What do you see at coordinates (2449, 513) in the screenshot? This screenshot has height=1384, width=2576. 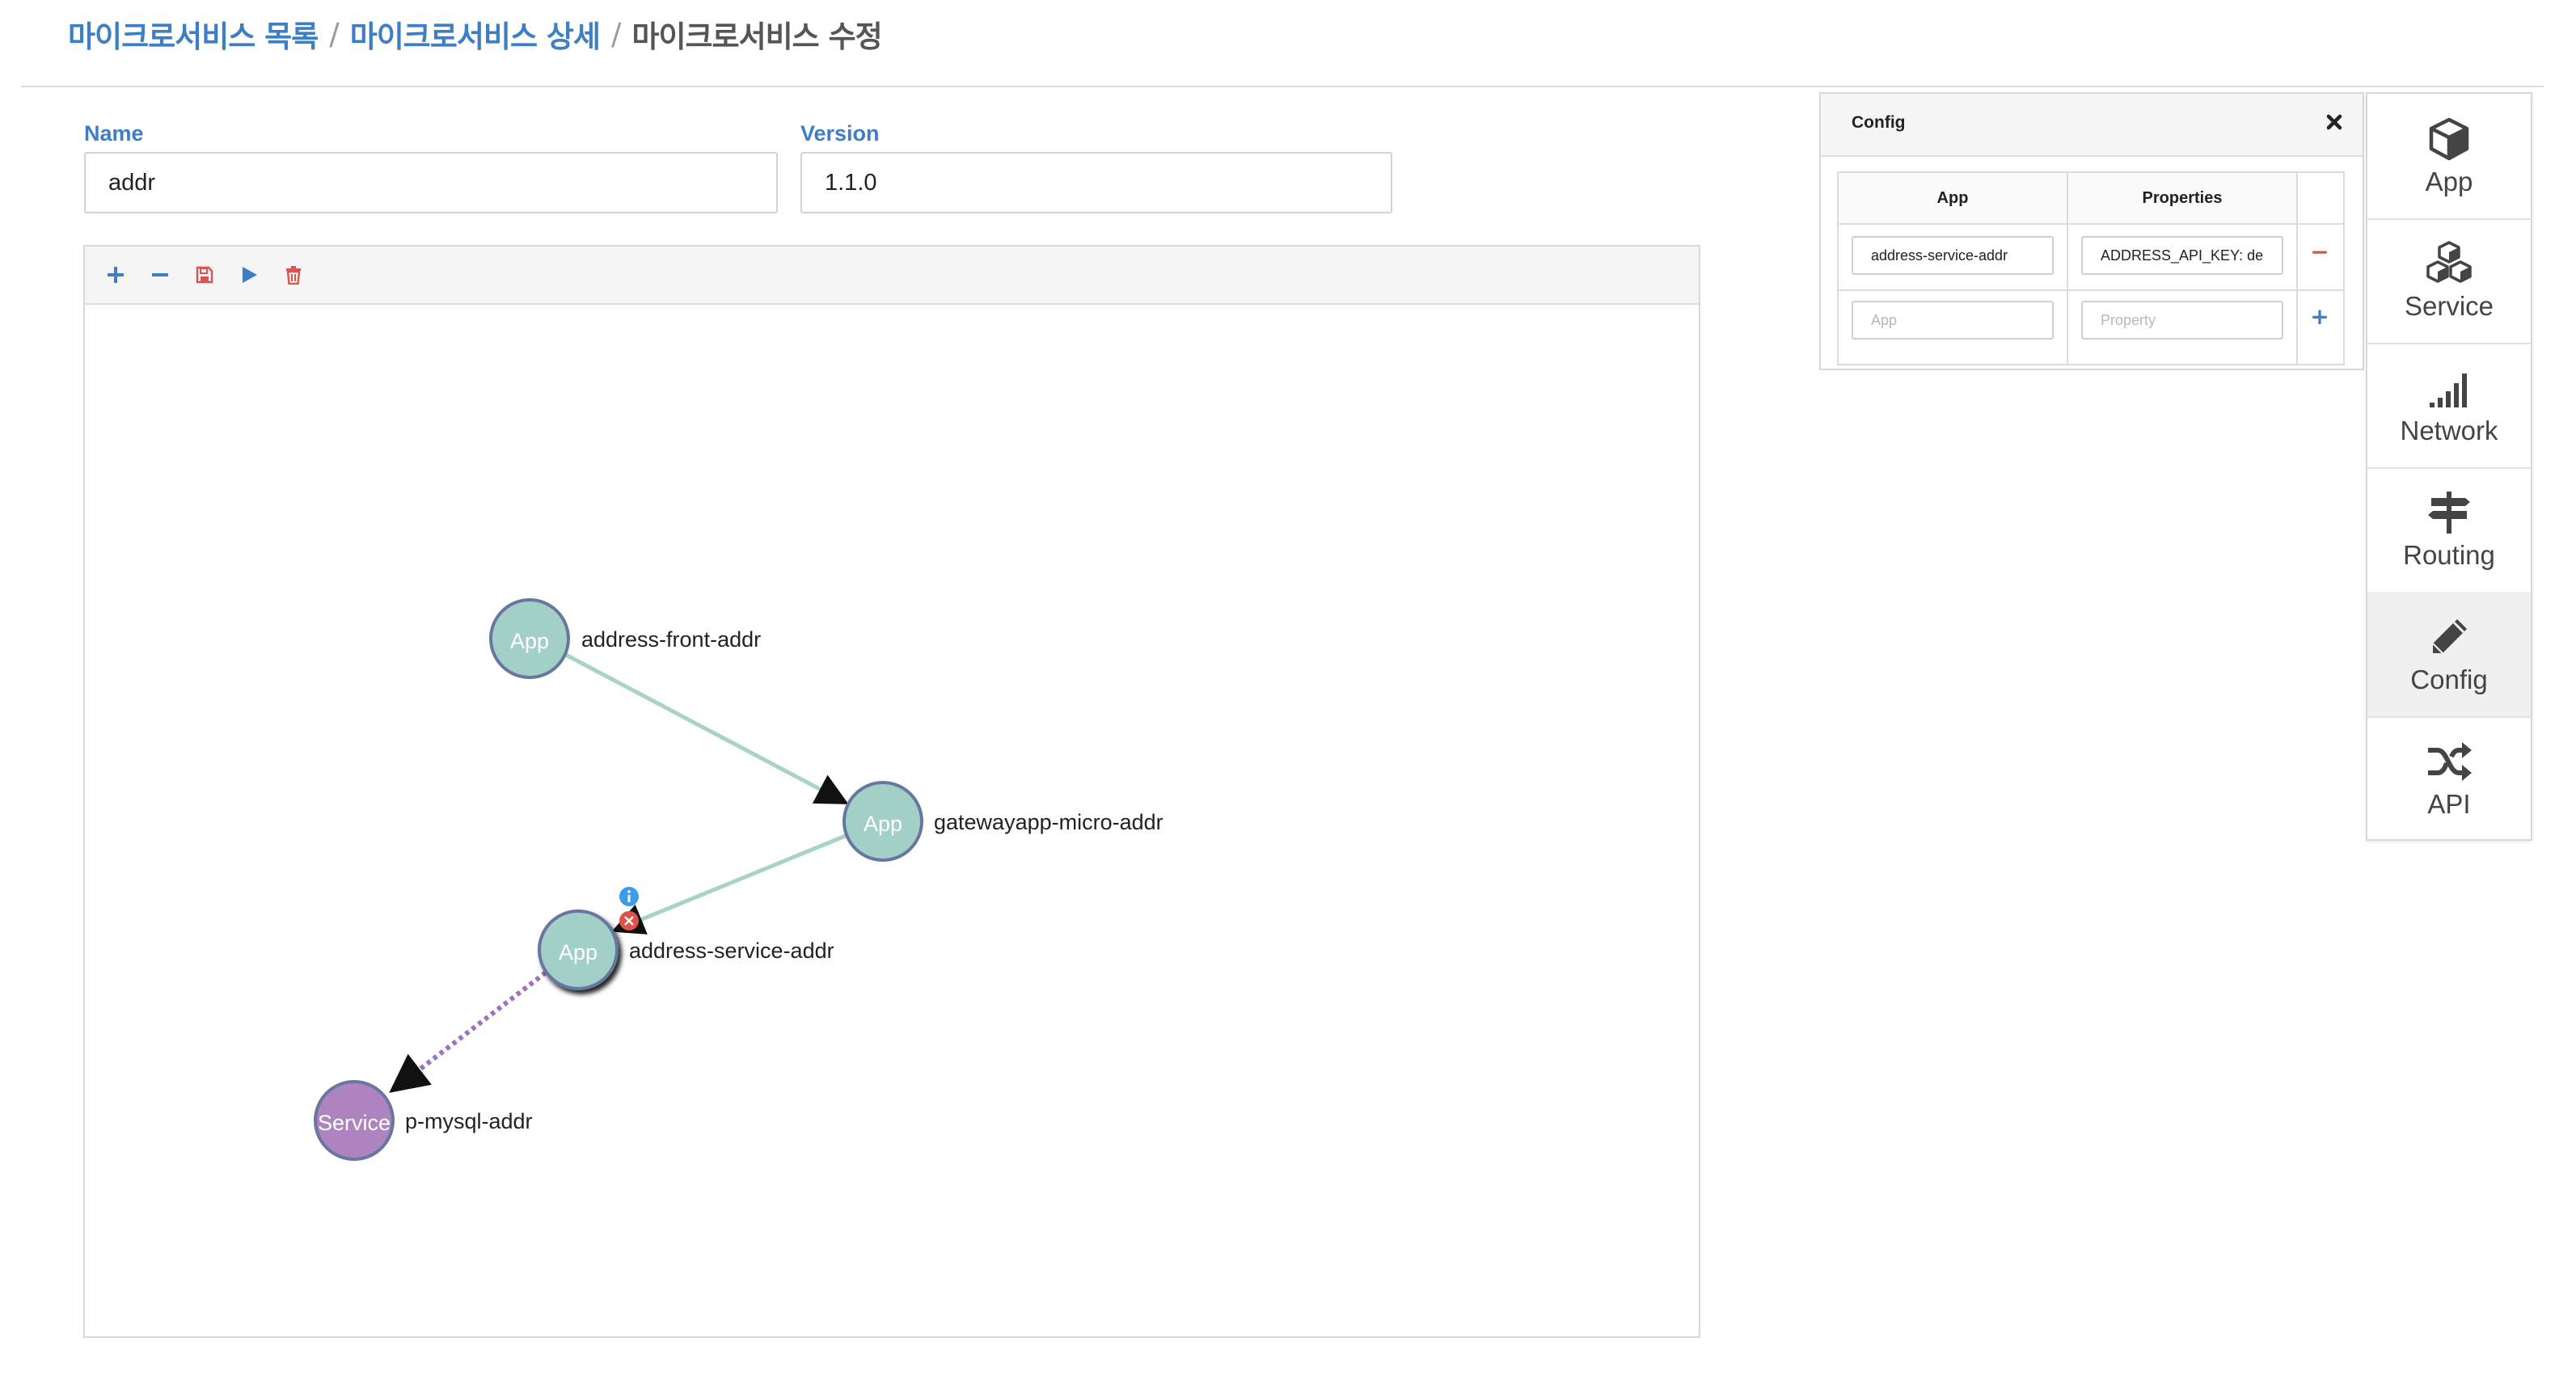 I see `signpost-icon` at bounding box center [2449, 513].